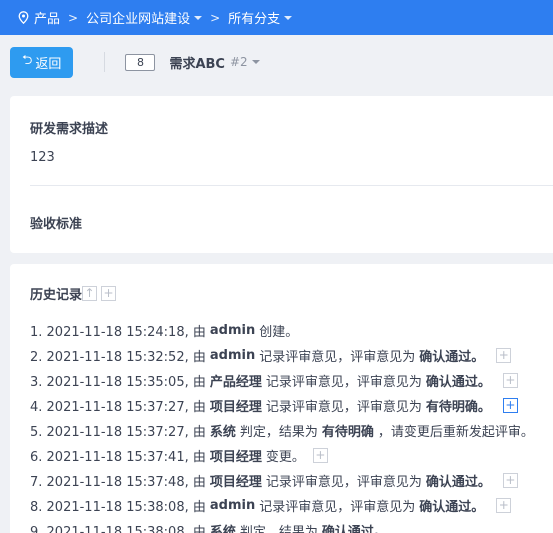 The width and height of the screenshot is (553, 533). Describe the element at coordinates (48, 64) in the screenshot. I see `back-button-label: 返回` at that location.